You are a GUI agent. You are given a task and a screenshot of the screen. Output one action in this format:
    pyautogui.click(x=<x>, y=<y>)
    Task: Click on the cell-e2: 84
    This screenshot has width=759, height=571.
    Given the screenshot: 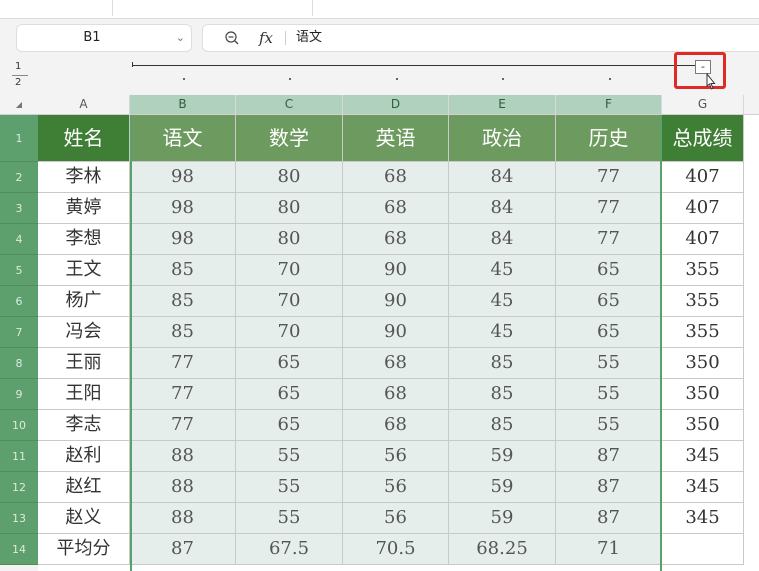 What is the action you would take?
    pyautogui.click(x=502, y=177)
    